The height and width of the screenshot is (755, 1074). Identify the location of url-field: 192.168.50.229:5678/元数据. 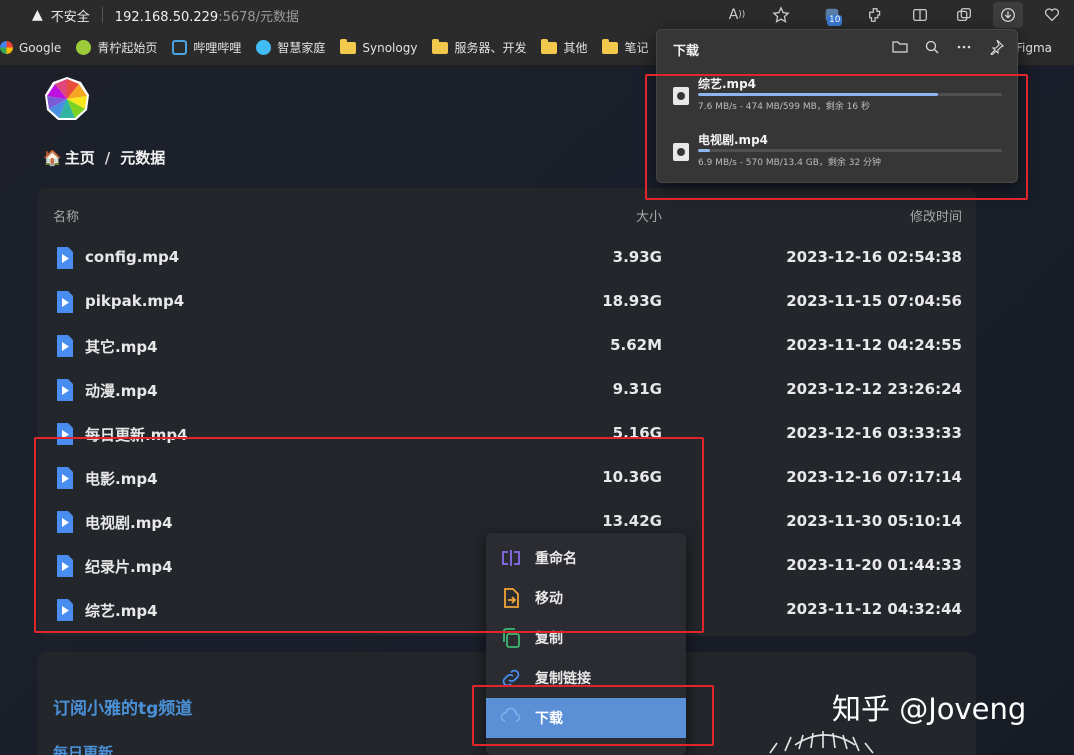
(207, 15).